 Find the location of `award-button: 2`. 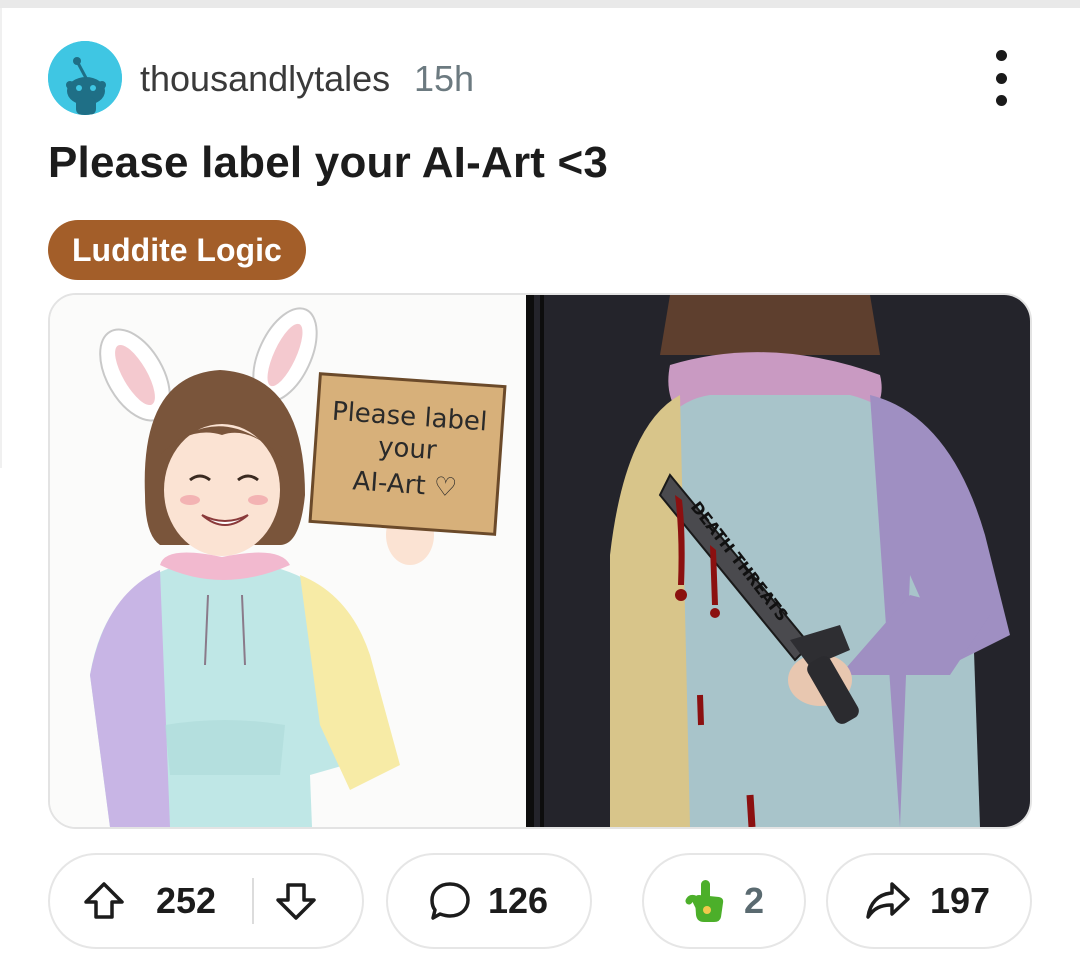

award-button: 2 is located at coordinates (724, 901).